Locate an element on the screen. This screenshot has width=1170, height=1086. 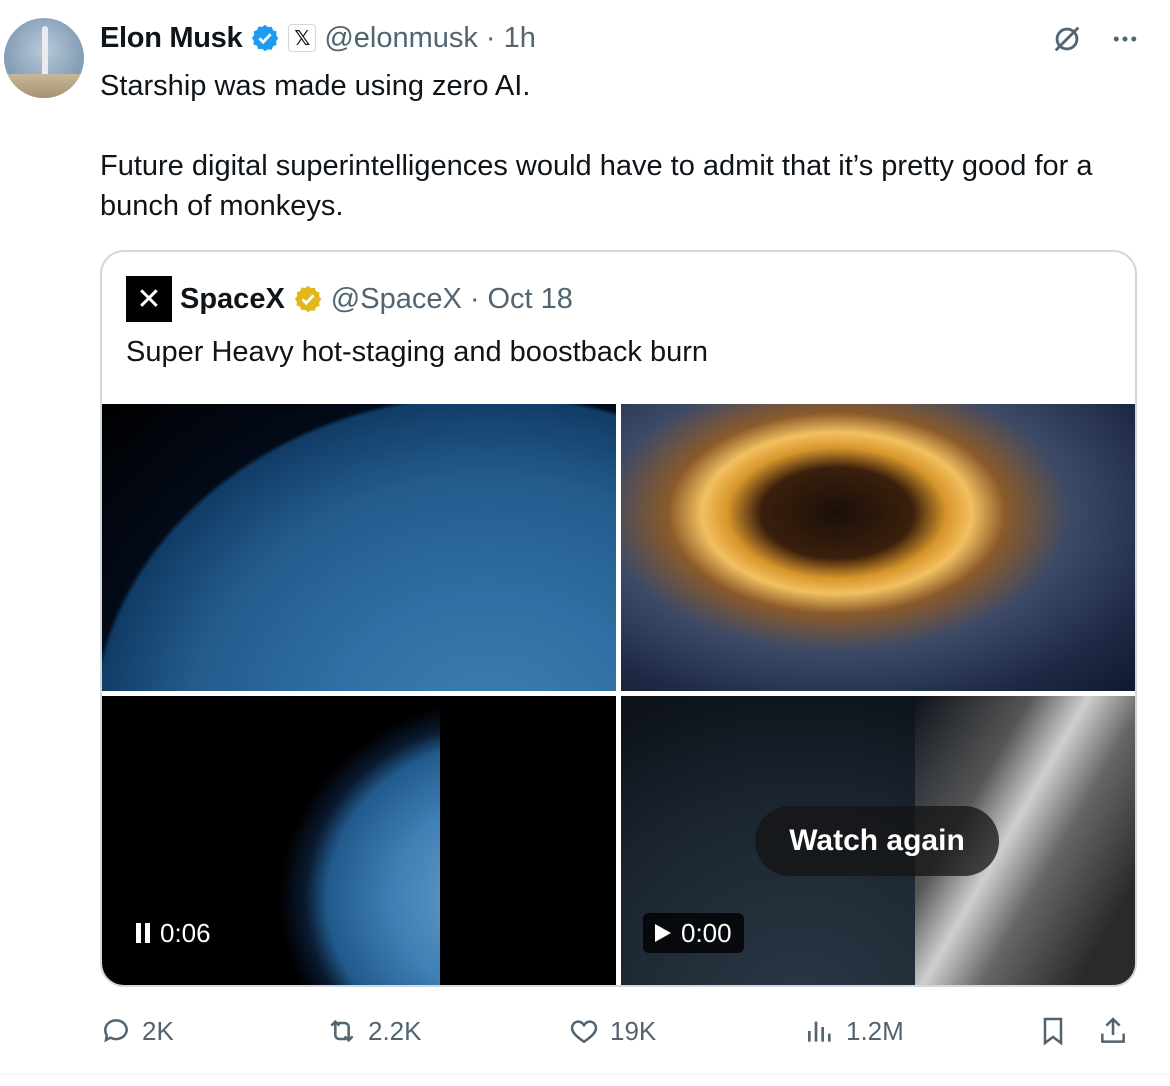
quoted-date: Oct 18 is located at coordinates (529, 299).